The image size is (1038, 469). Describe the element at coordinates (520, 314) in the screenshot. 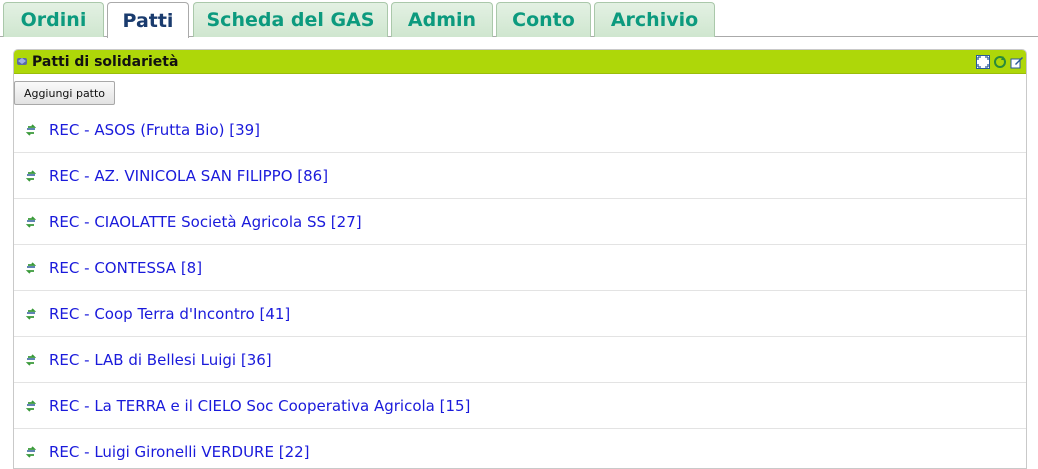

I see `list-item: REC - Coop Terra d'Incontro [41]` at that location.